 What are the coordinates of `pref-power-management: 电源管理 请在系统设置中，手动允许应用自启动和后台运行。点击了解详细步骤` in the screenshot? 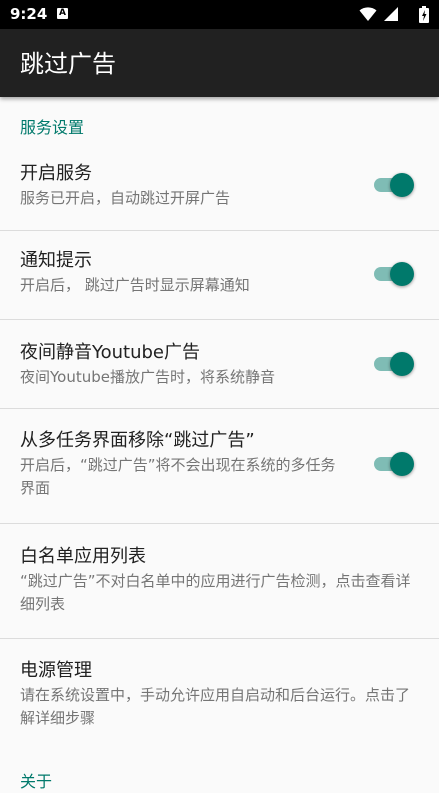 It's located at (219, 696).